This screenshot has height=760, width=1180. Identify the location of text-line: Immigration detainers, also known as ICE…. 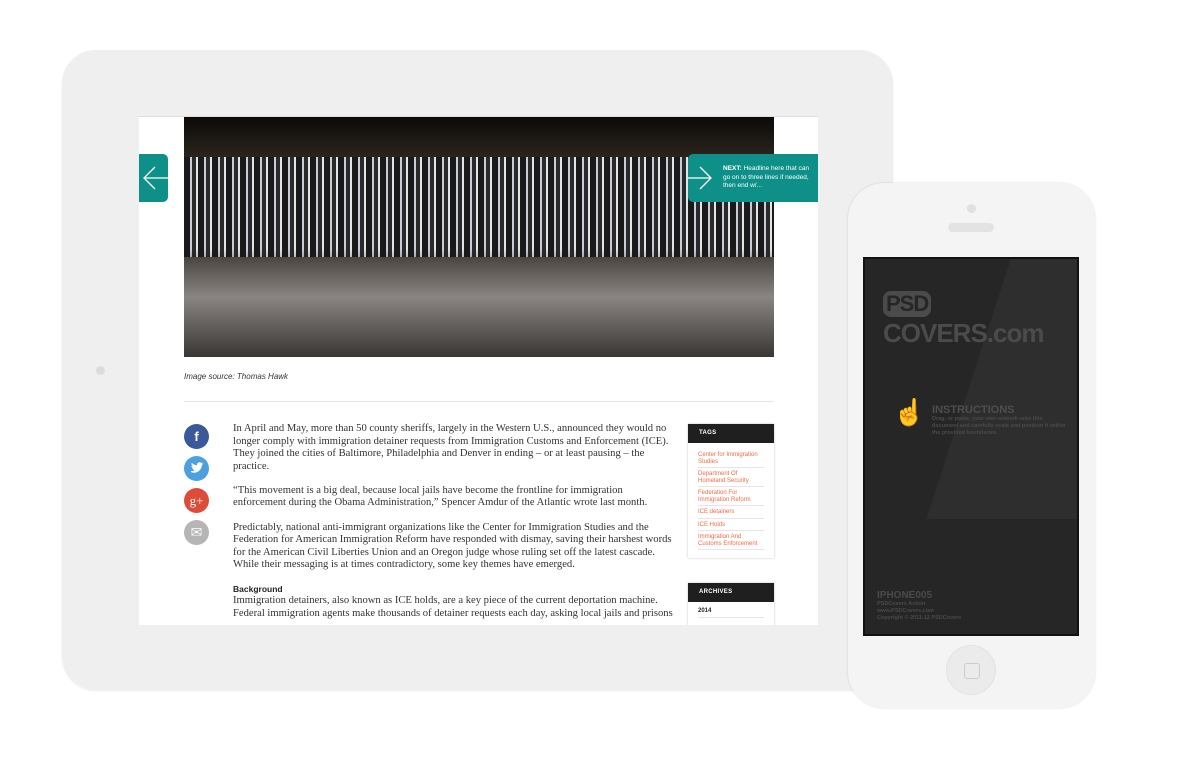
(445, 601).